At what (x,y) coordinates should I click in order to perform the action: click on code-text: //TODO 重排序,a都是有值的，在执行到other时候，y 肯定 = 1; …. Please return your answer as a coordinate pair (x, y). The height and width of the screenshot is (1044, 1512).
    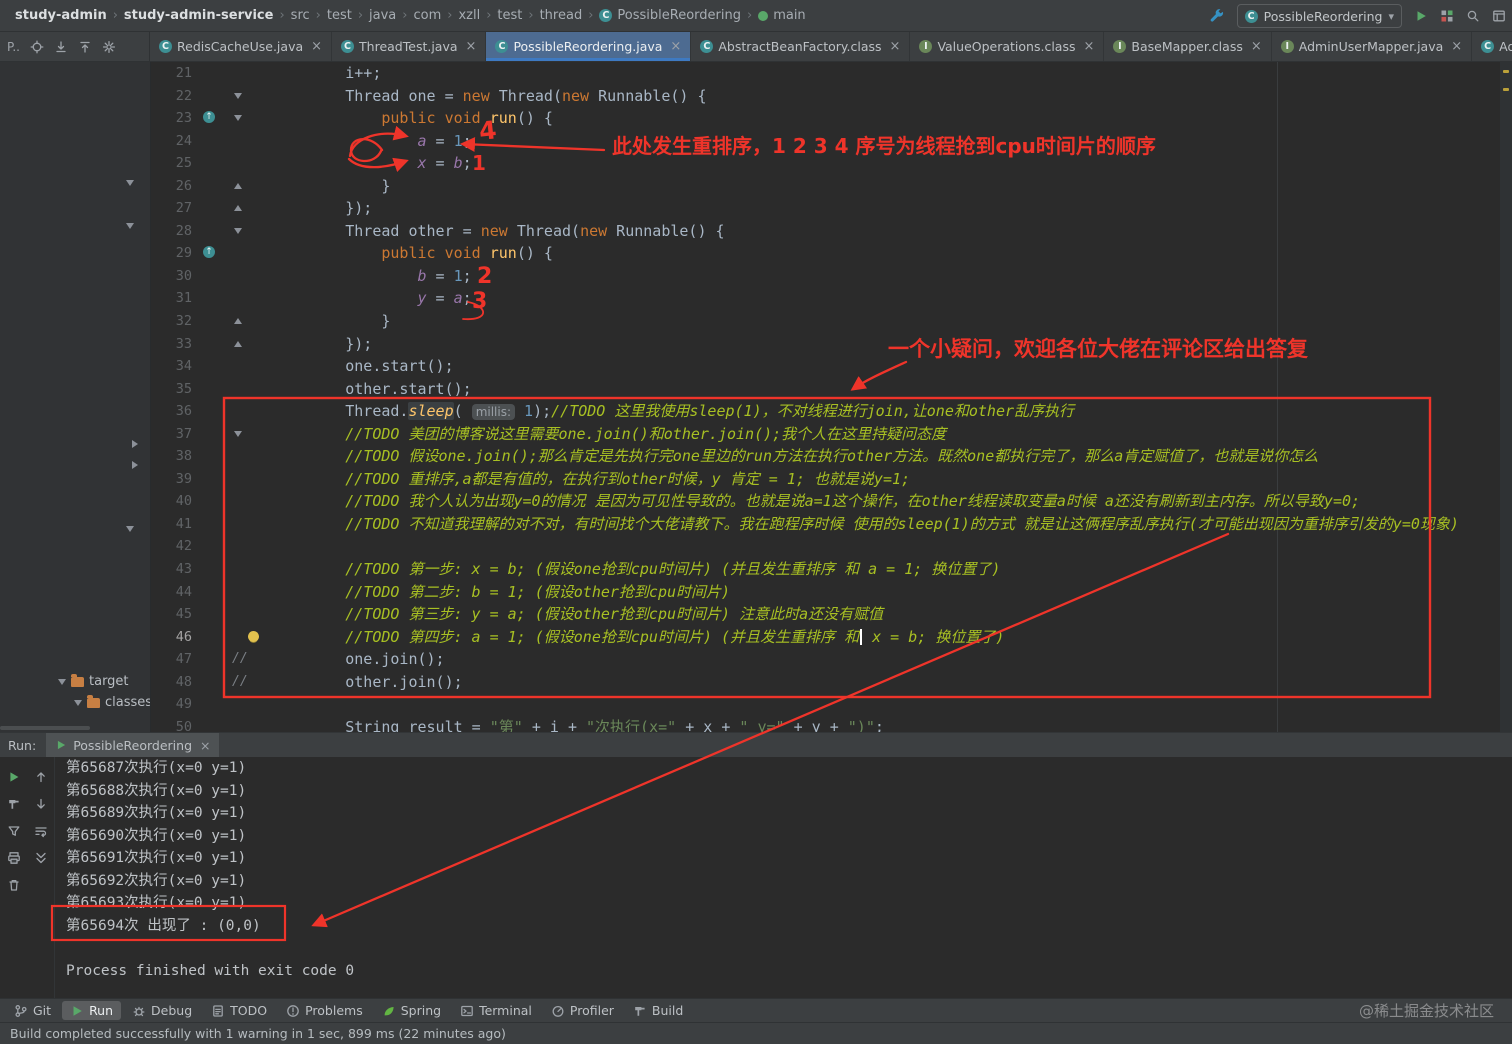
    Looking at the image, I should click on (888, 479).